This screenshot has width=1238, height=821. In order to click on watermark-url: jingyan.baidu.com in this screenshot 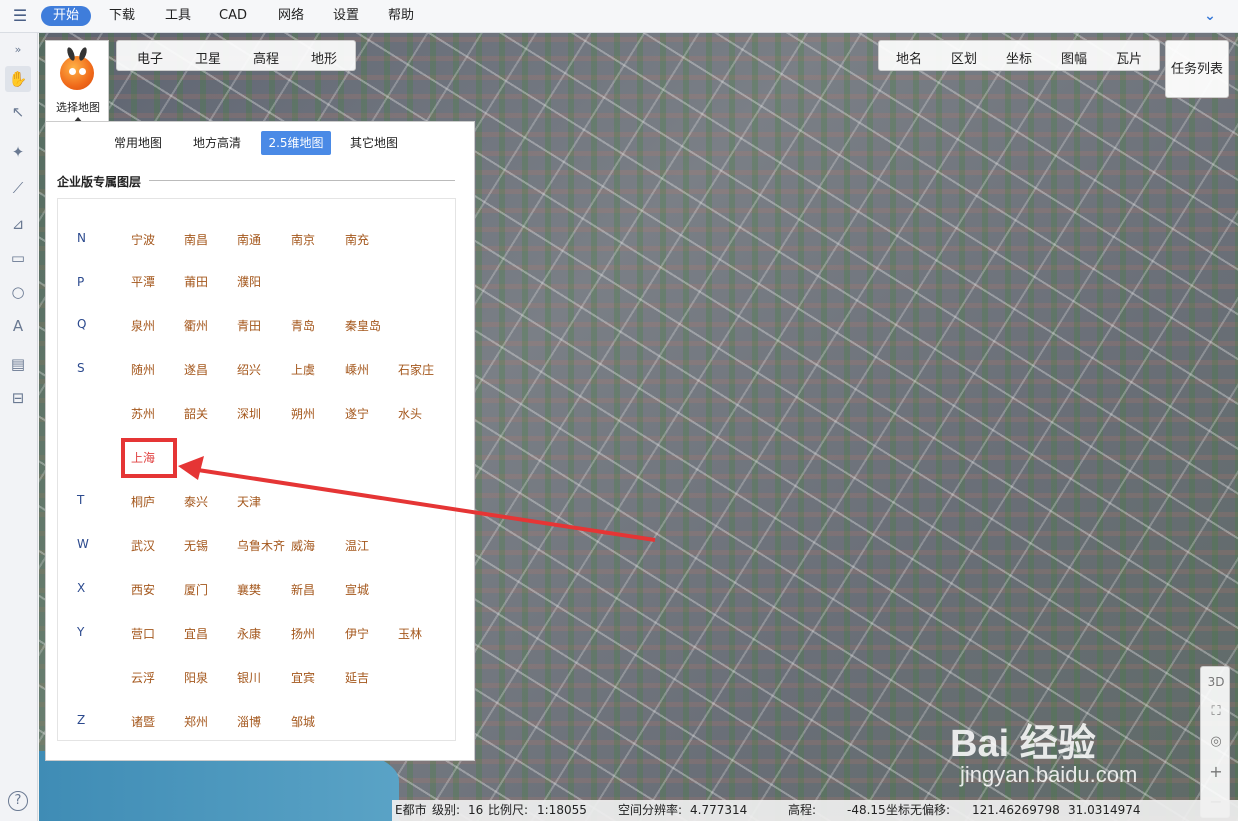, I will do `click(1049, 774)`.